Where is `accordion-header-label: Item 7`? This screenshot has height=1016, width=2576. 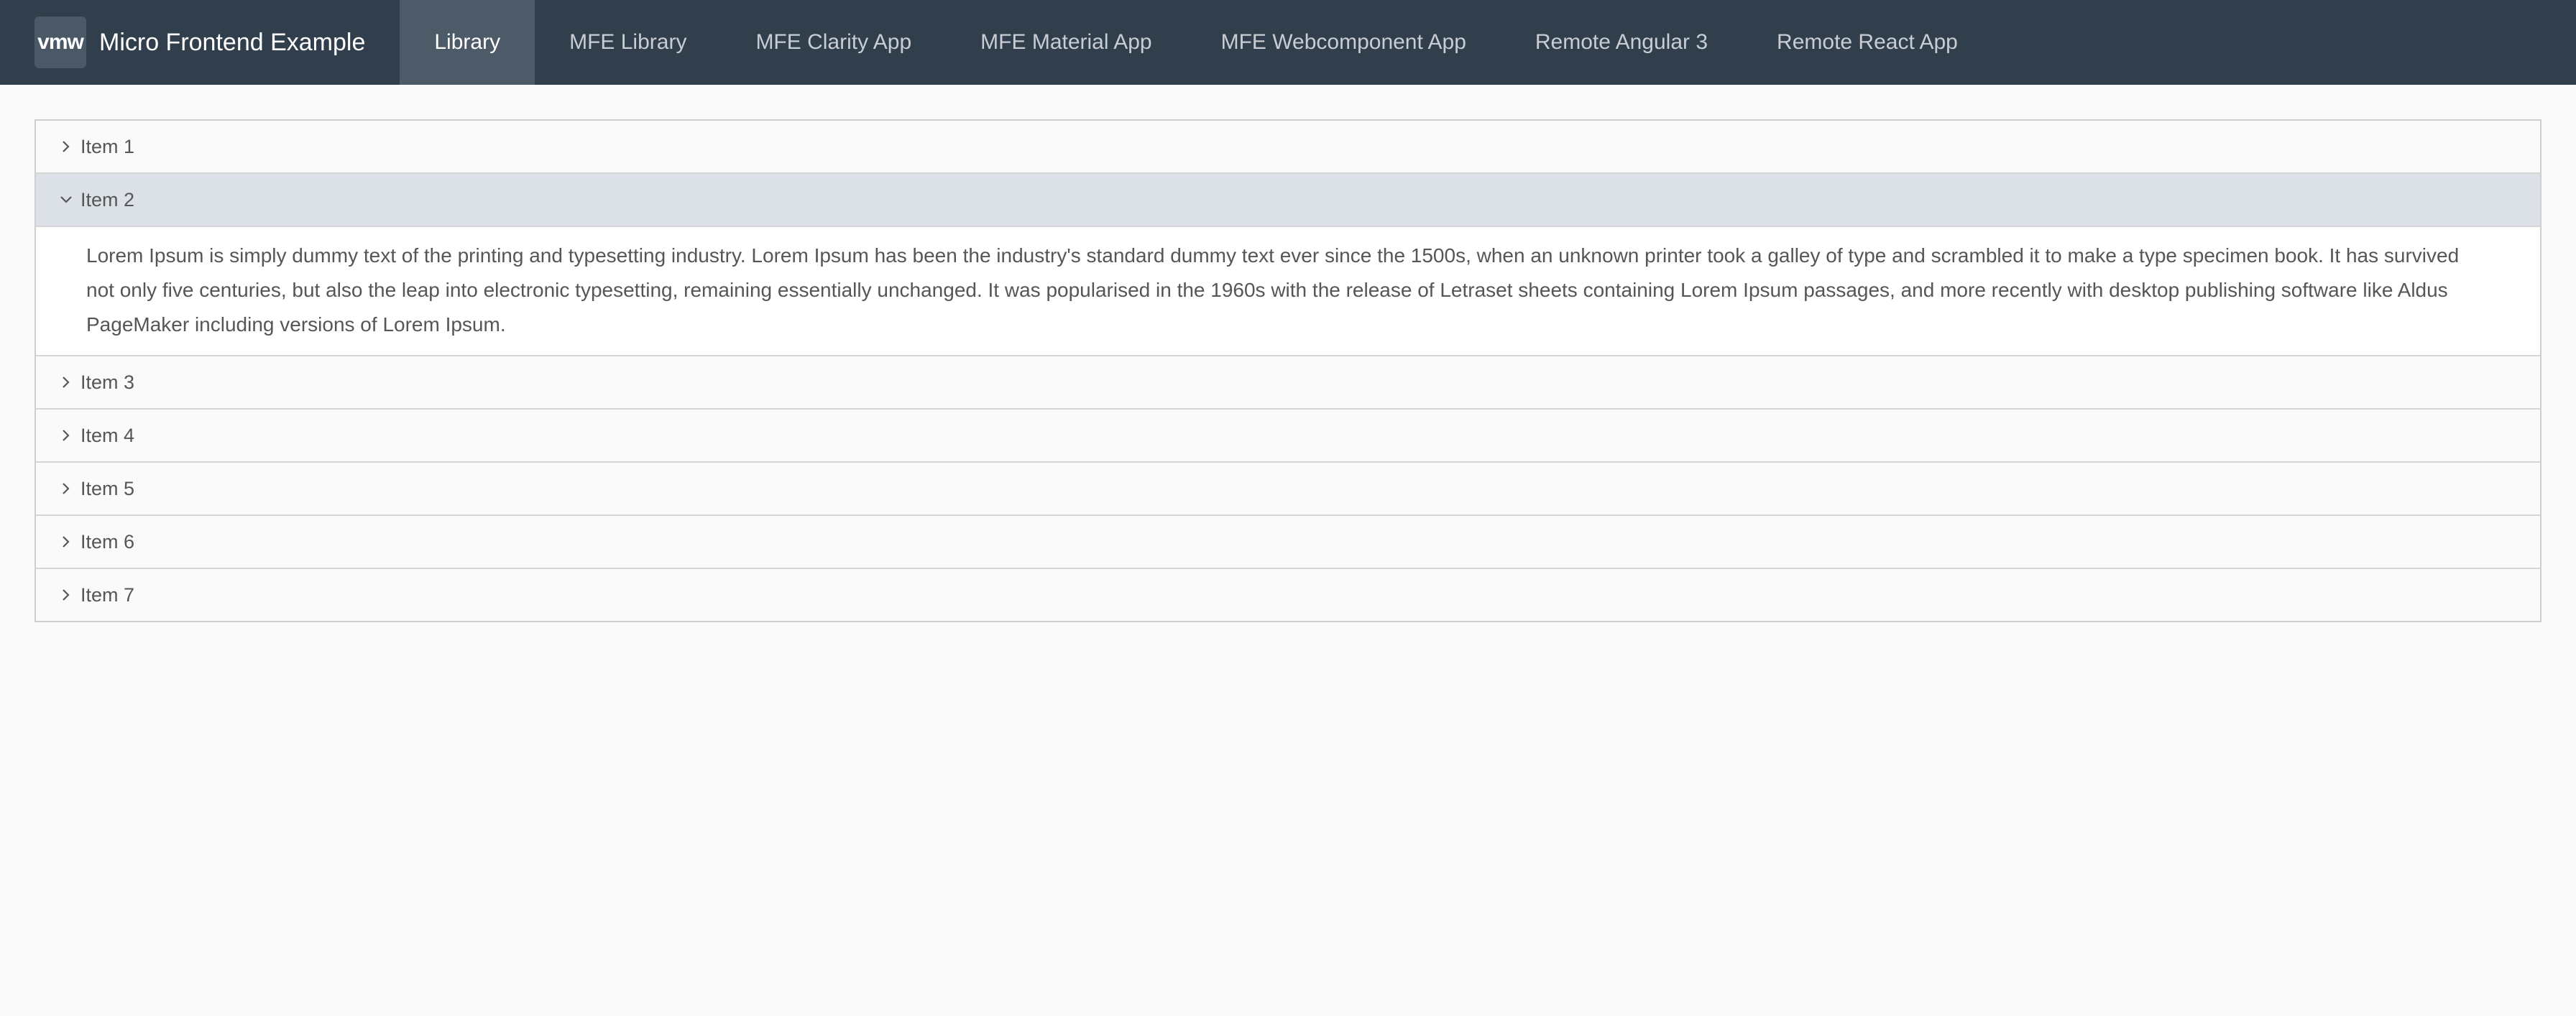
accordion-header-label: Item 7 is located at coordinates (107, 594).